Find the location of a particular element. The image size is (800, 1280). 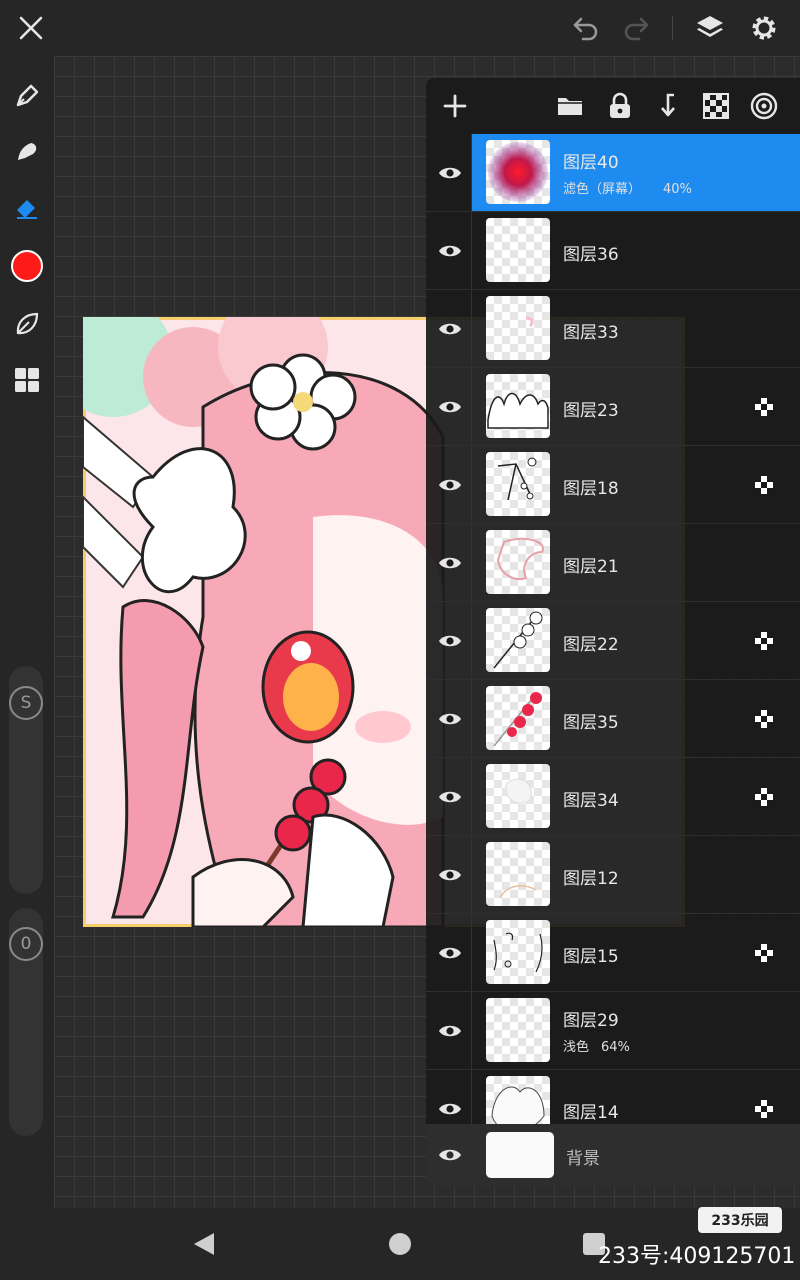

layer-row: 图层22 is located at coordinates (613, 641).